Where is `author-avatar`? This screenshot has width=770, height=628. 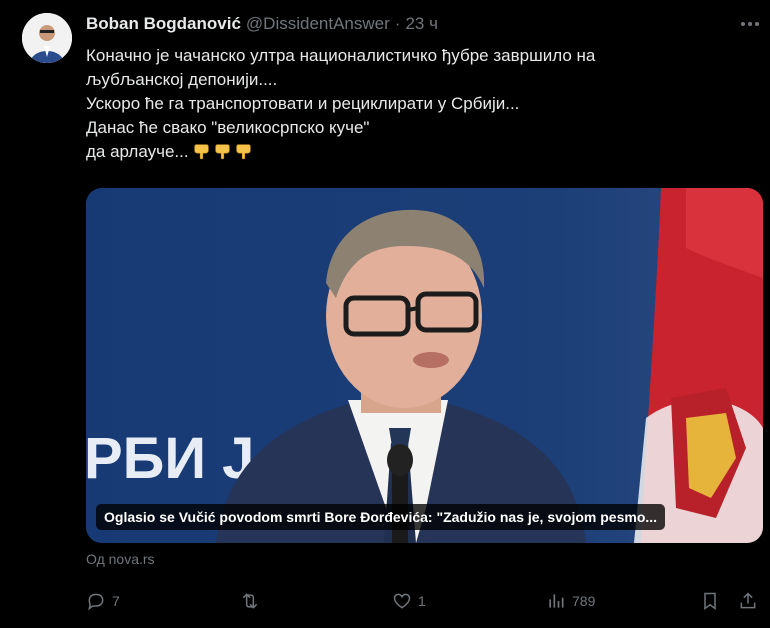
author-avatar is located at coordinates (47, 38).